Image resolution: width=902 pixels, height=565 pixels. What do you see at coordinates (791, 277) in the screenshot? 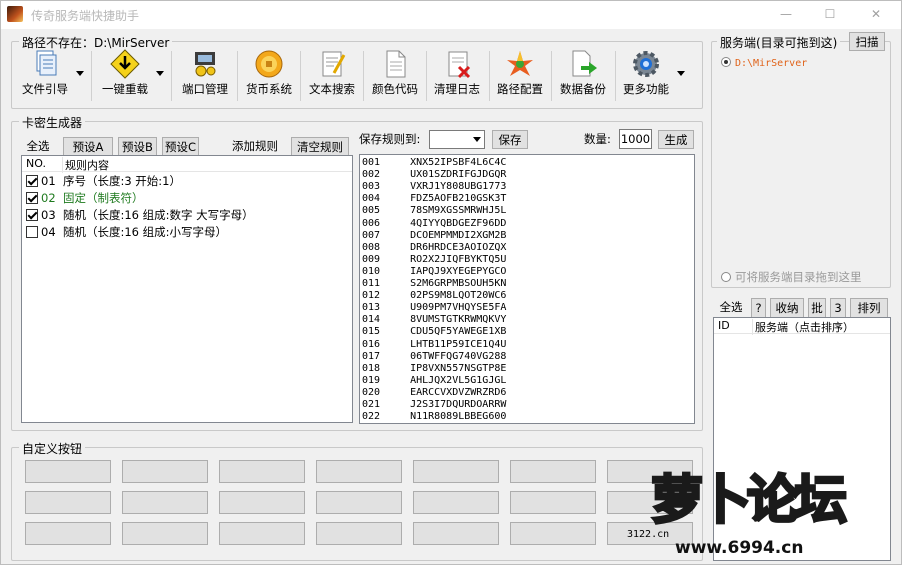
I see `drag-hint-option: 可将服务端目录拖到这里` at bounding box center [791, 277].